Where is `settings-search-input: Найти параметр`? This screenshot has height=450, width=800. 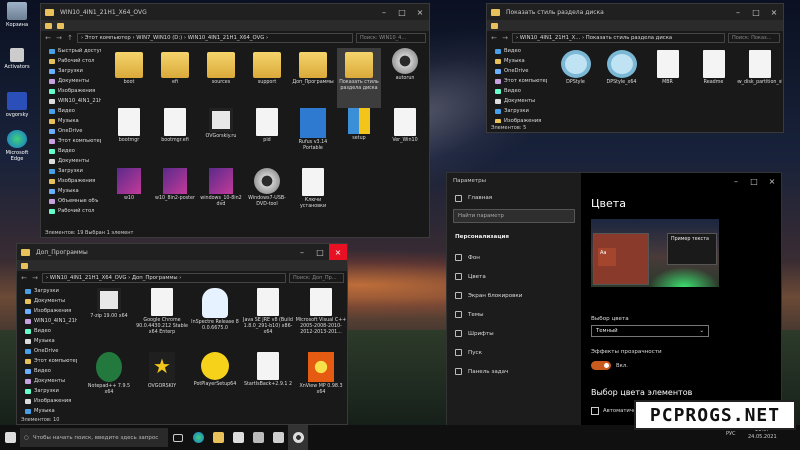
settings-search-input: Найти параметр is located at coordinates (514, 216).